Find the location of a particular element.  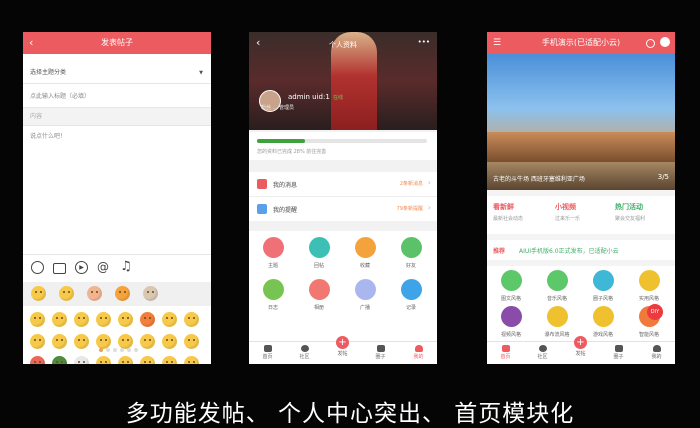

menu-icon: ☰ is located at coordinates (497, 43).